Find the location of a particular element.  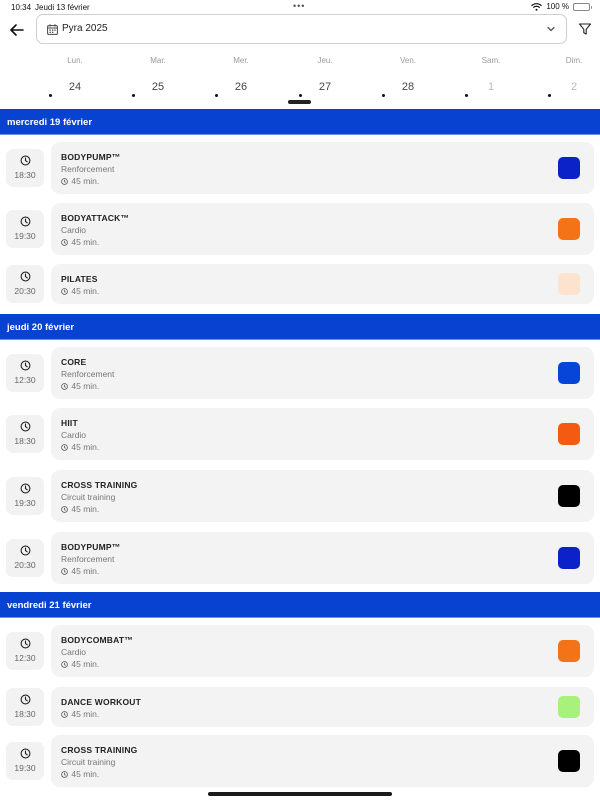

session-time-box: 12:30 is located at coordinates (25, 373).